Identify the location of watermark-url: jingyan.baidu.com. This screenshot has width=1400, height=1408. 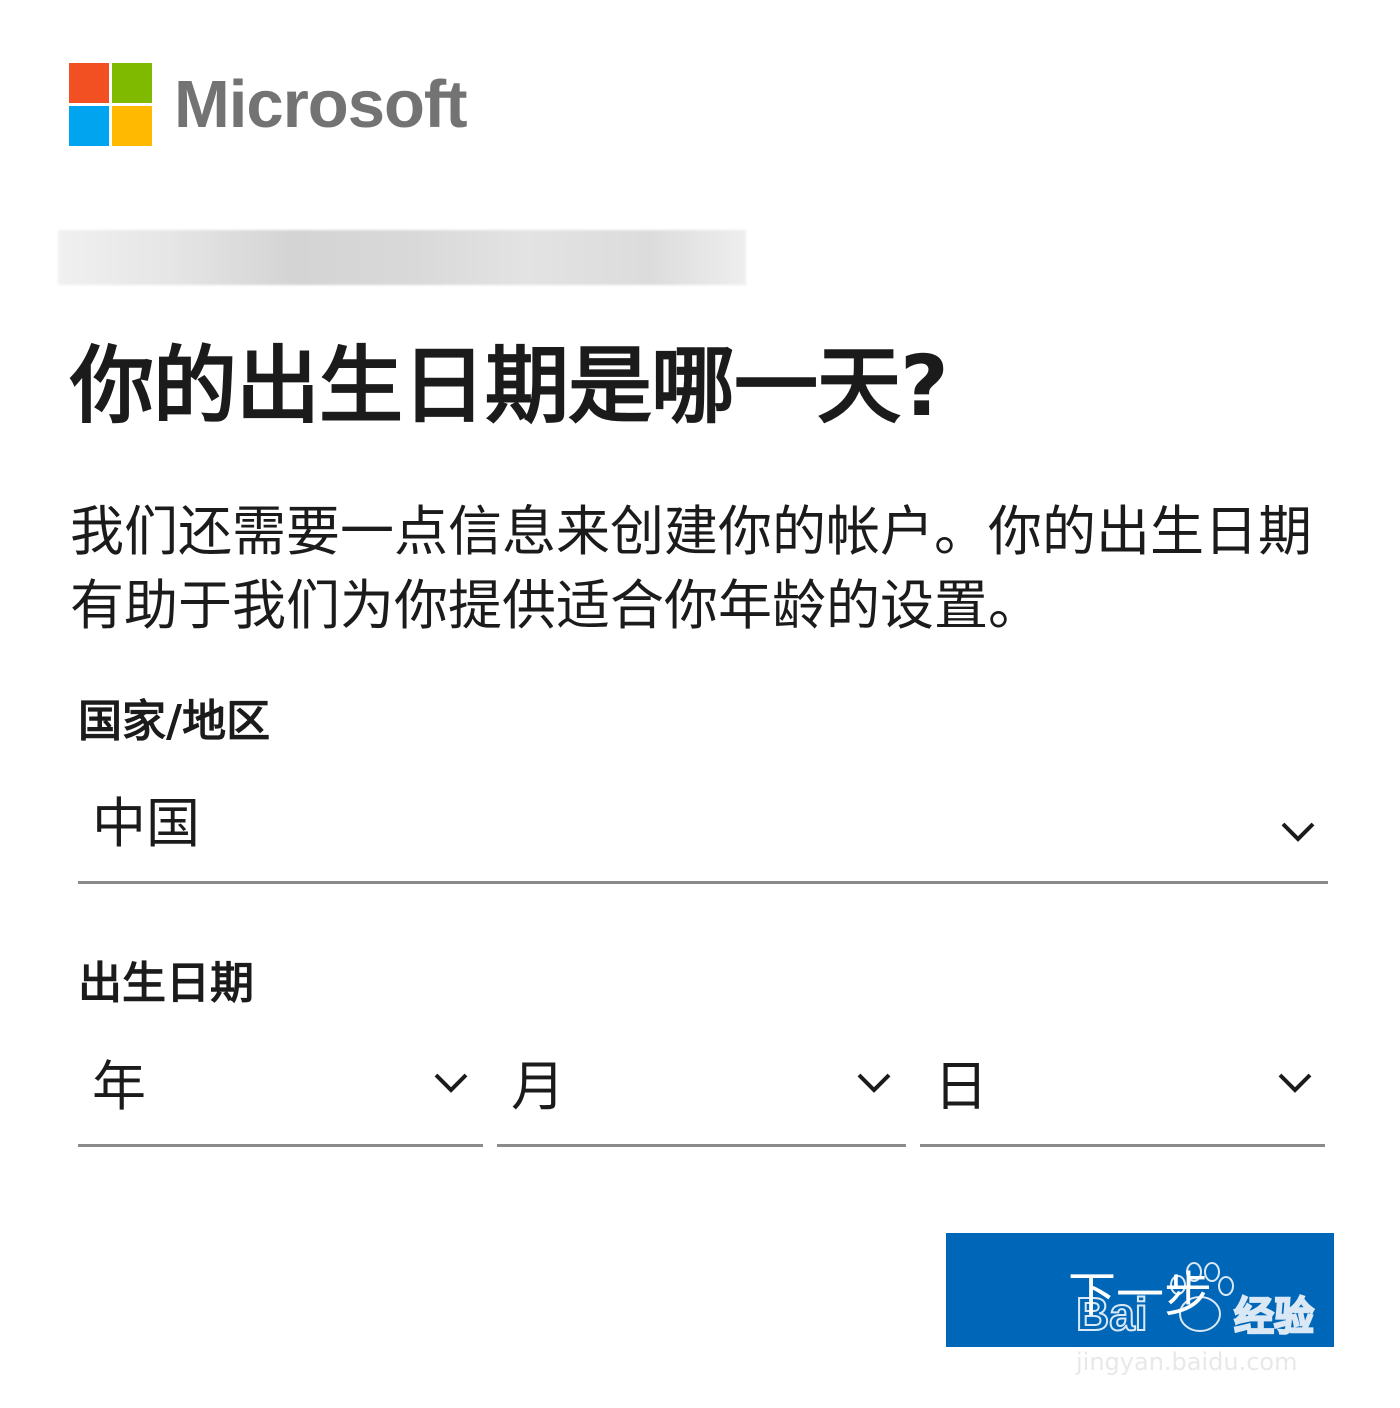
(1186, 1362).